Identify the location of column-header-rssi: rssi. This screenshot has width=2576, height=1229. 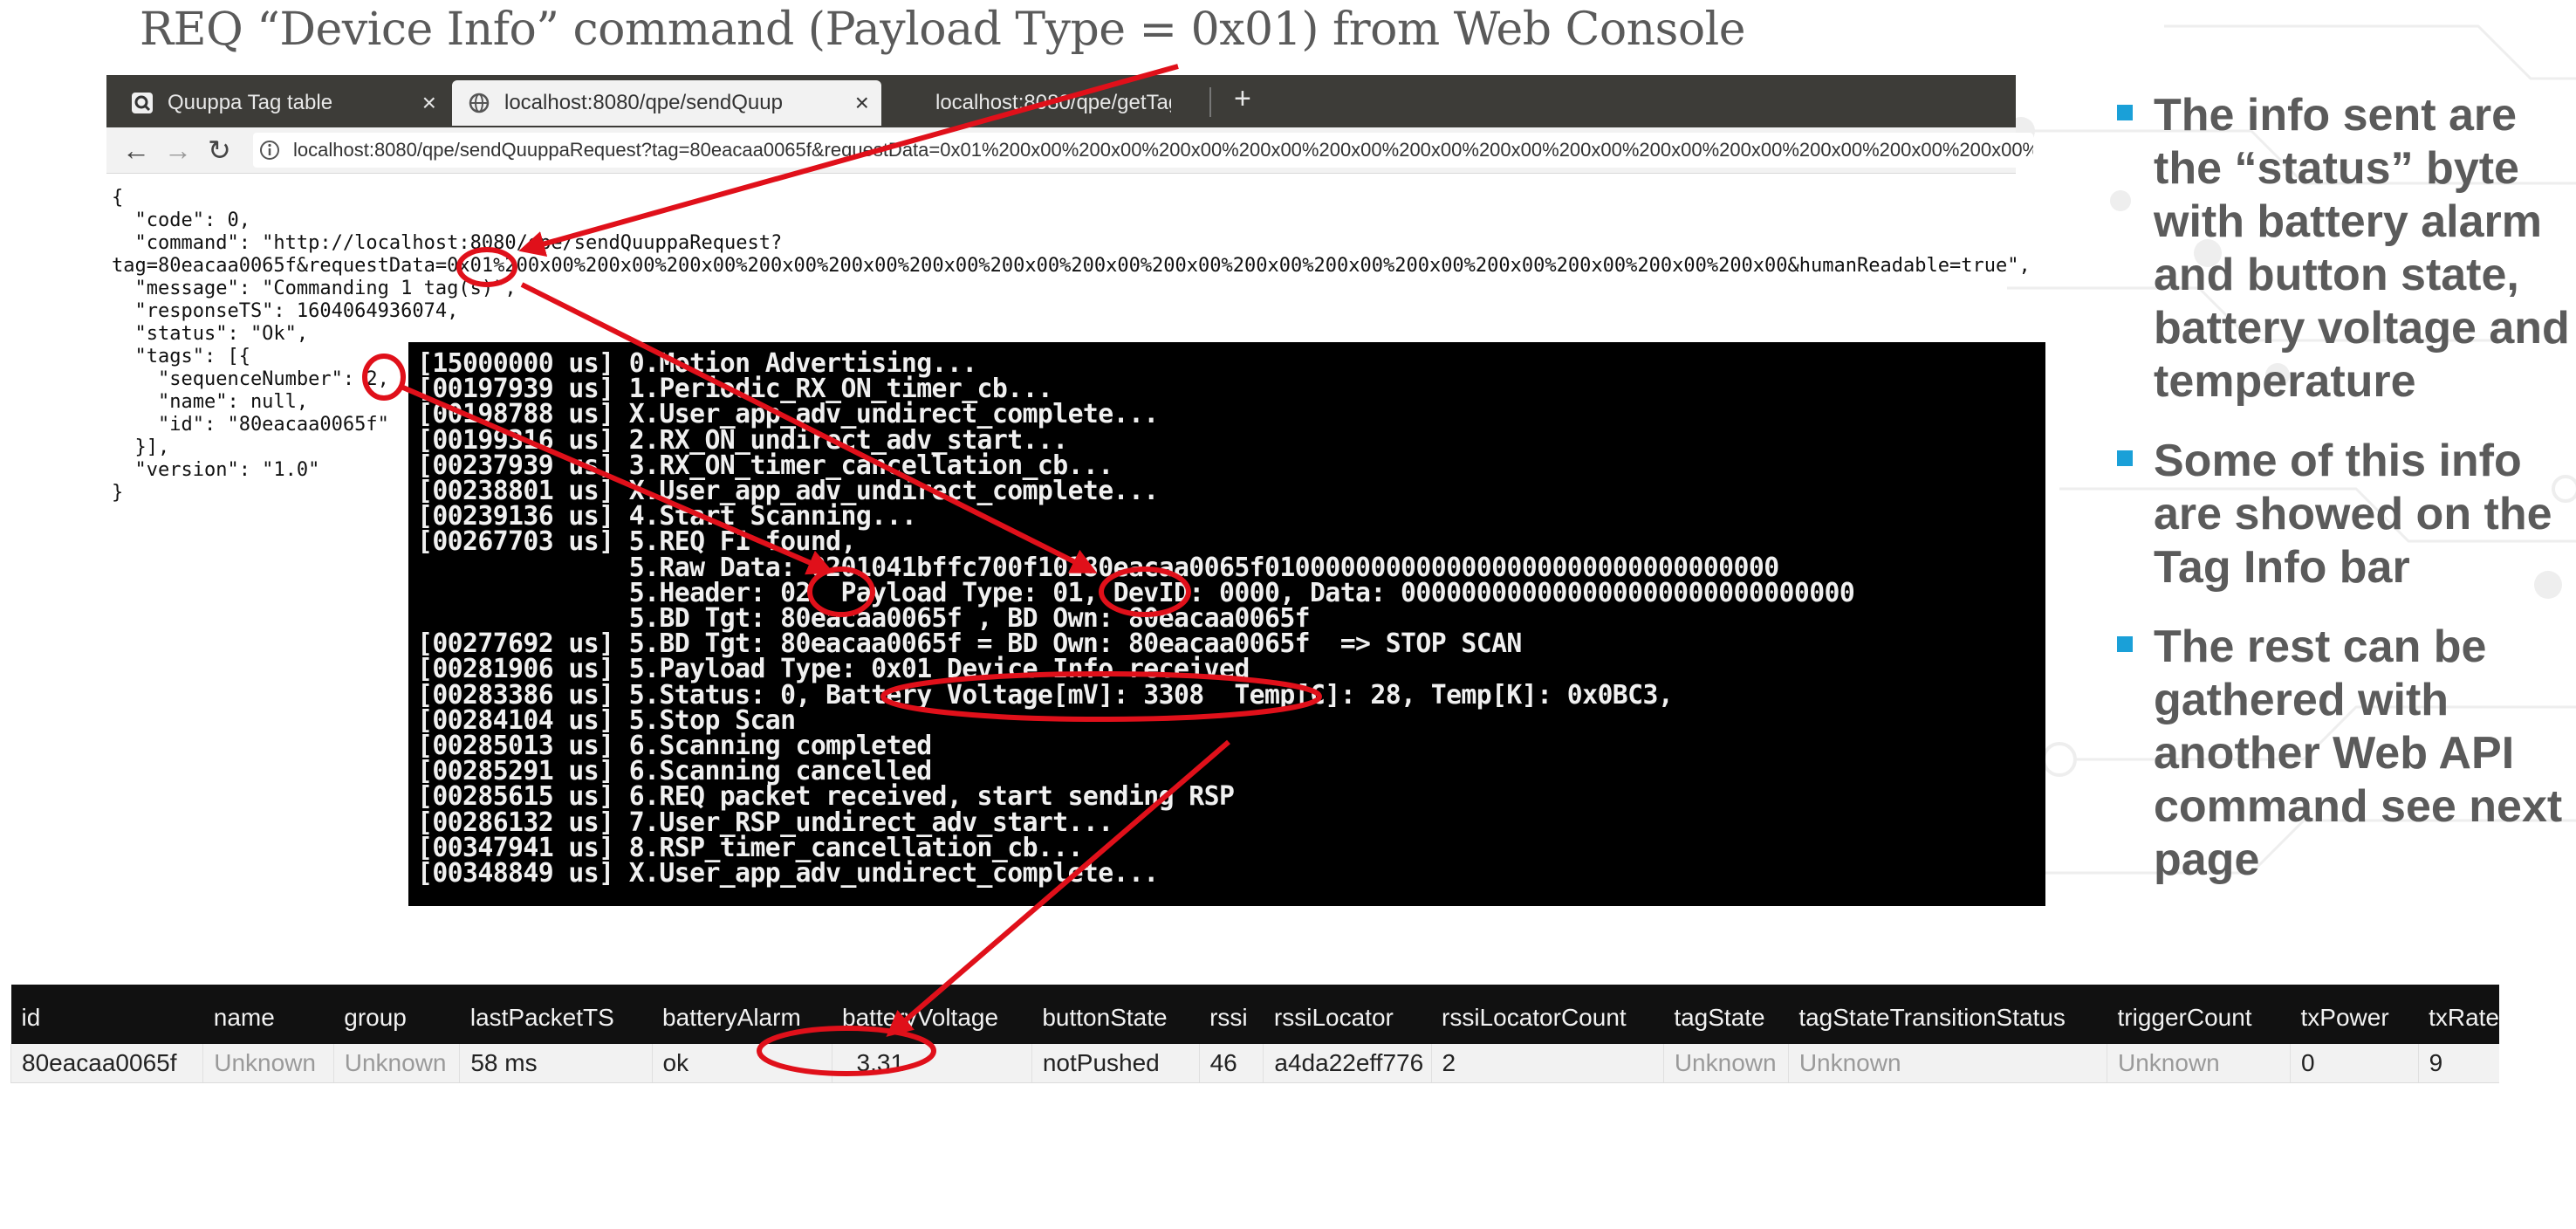
(1231, 1011).